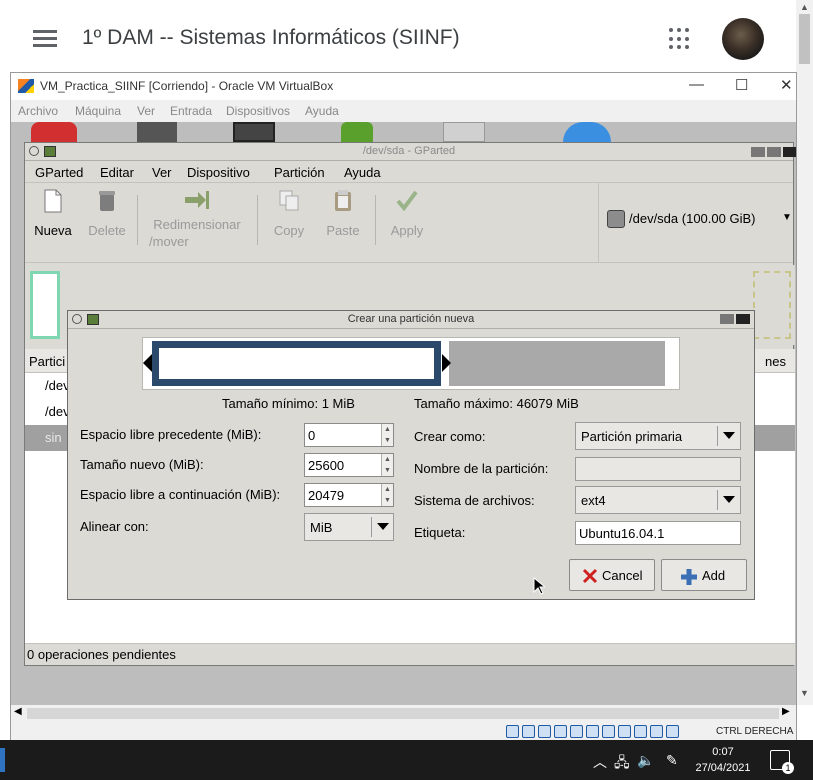 This screenshot has height=780, width=813. Describe the element at coordinates (218, 172) in the screenshot. I see `gp-menu-dispositivo: Dispositivo` at that location.